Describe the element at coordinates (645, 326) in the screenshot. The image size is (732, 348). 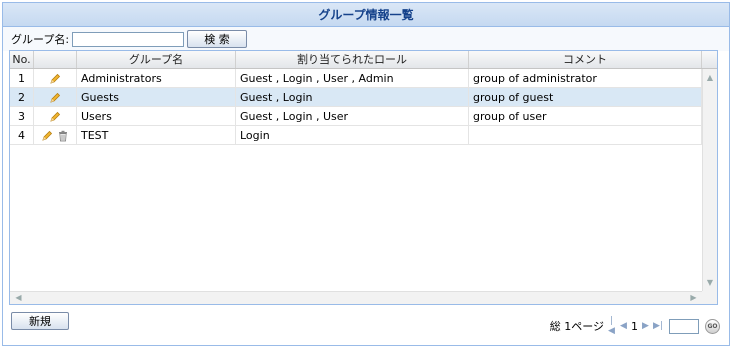
I see `next-page-icon: ▶` at that location.